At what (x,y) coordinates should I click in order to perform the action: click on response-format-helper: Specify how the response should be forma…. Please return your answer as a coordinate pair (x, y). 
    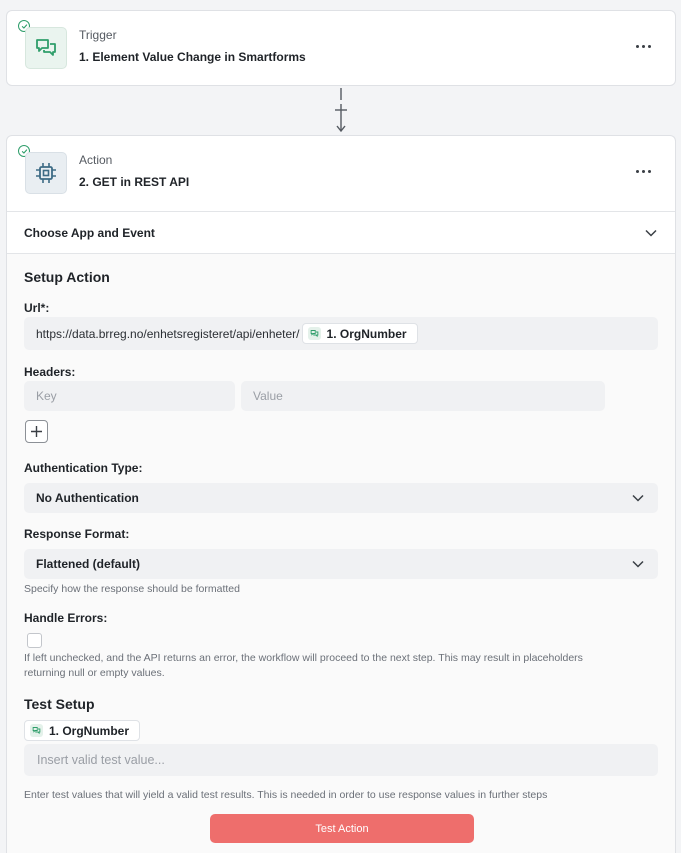
    Looking at the image, I should click on (132, 589).